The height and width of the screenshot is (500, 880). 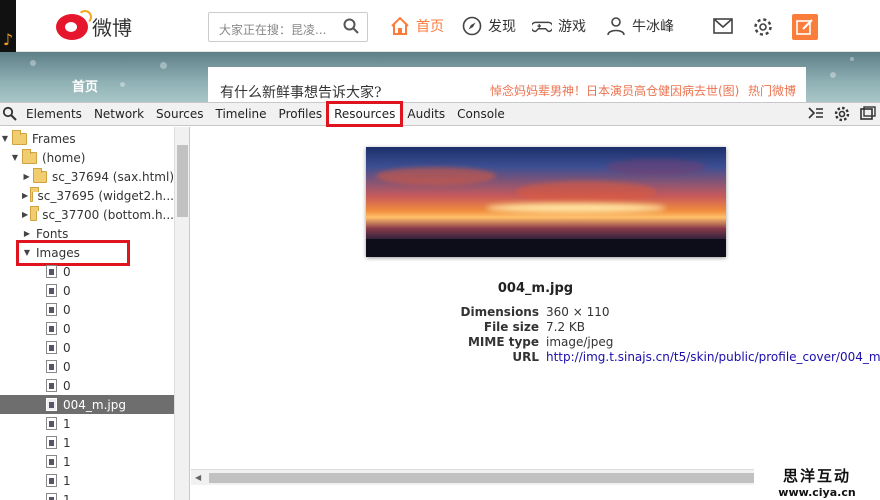 What do you see at coordinates (87, 176) in the screenshot?
I see `tree-frame-child: ▶ sc_37694 (sax.html)` at bounding box center [87, 176].